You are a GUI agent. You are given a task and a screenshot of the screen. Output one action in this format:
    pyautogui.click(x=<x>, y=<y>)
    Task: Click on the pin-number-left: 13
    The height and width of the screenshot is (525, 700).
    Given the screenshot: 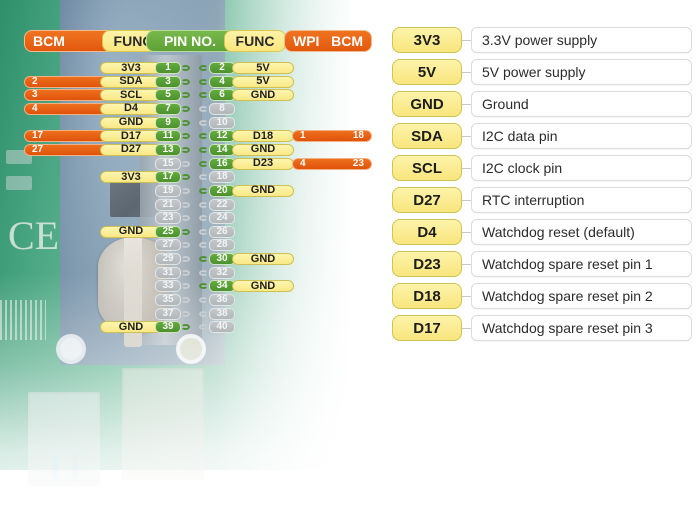 What is the action you would take?
    pyautogui.click(x=168, y=149)
    